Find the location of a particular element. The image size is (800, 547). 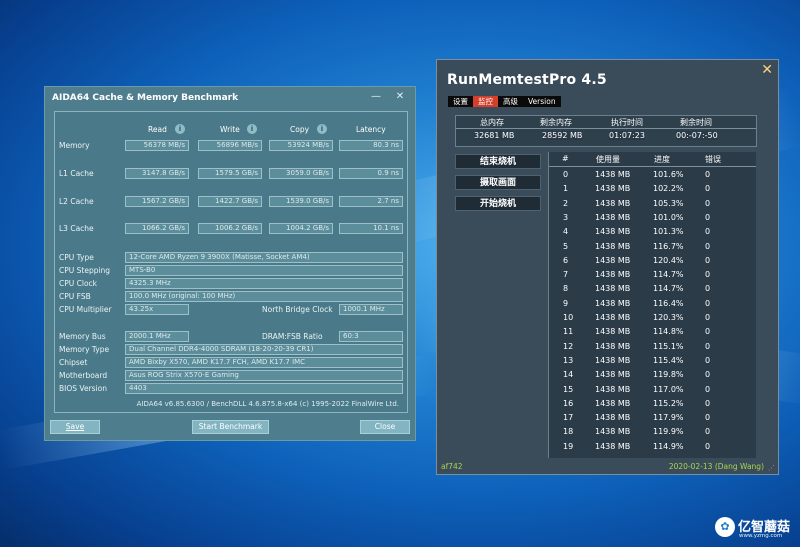

row-index: 8 is located at coordinates (566, 289).